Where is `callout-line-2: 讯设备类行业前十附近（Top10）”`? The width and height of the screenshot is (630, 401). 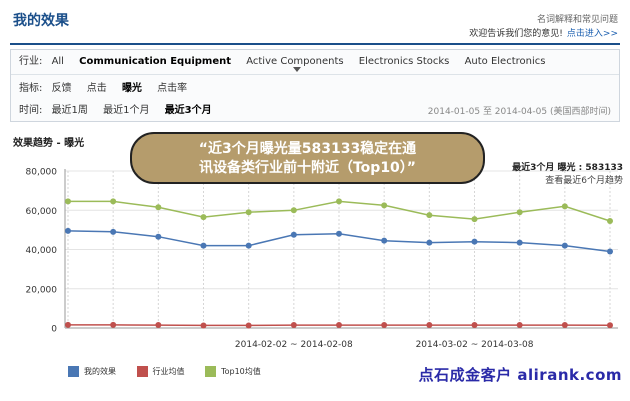
callout-line-2: 讯设备类行业前十附近（Top10）” is located at coordinates (307, 168).